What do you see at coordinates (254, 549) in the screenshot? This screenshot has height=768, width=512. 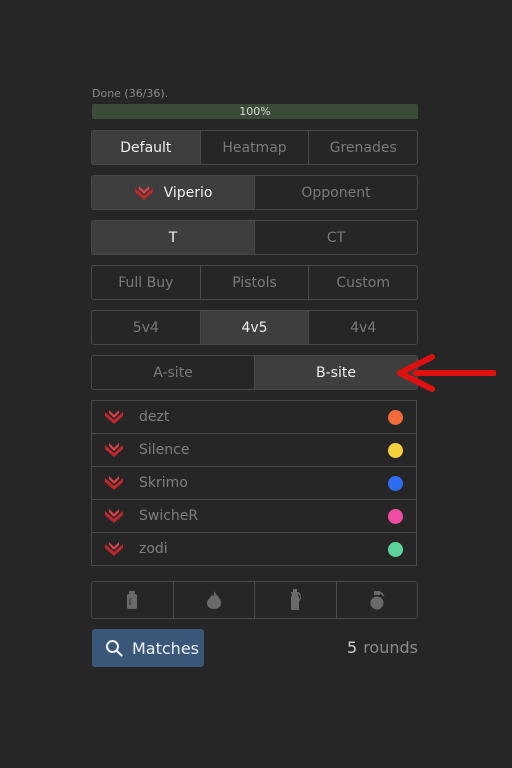 I see `player-row: zodi` at bounding box center [254, 549].